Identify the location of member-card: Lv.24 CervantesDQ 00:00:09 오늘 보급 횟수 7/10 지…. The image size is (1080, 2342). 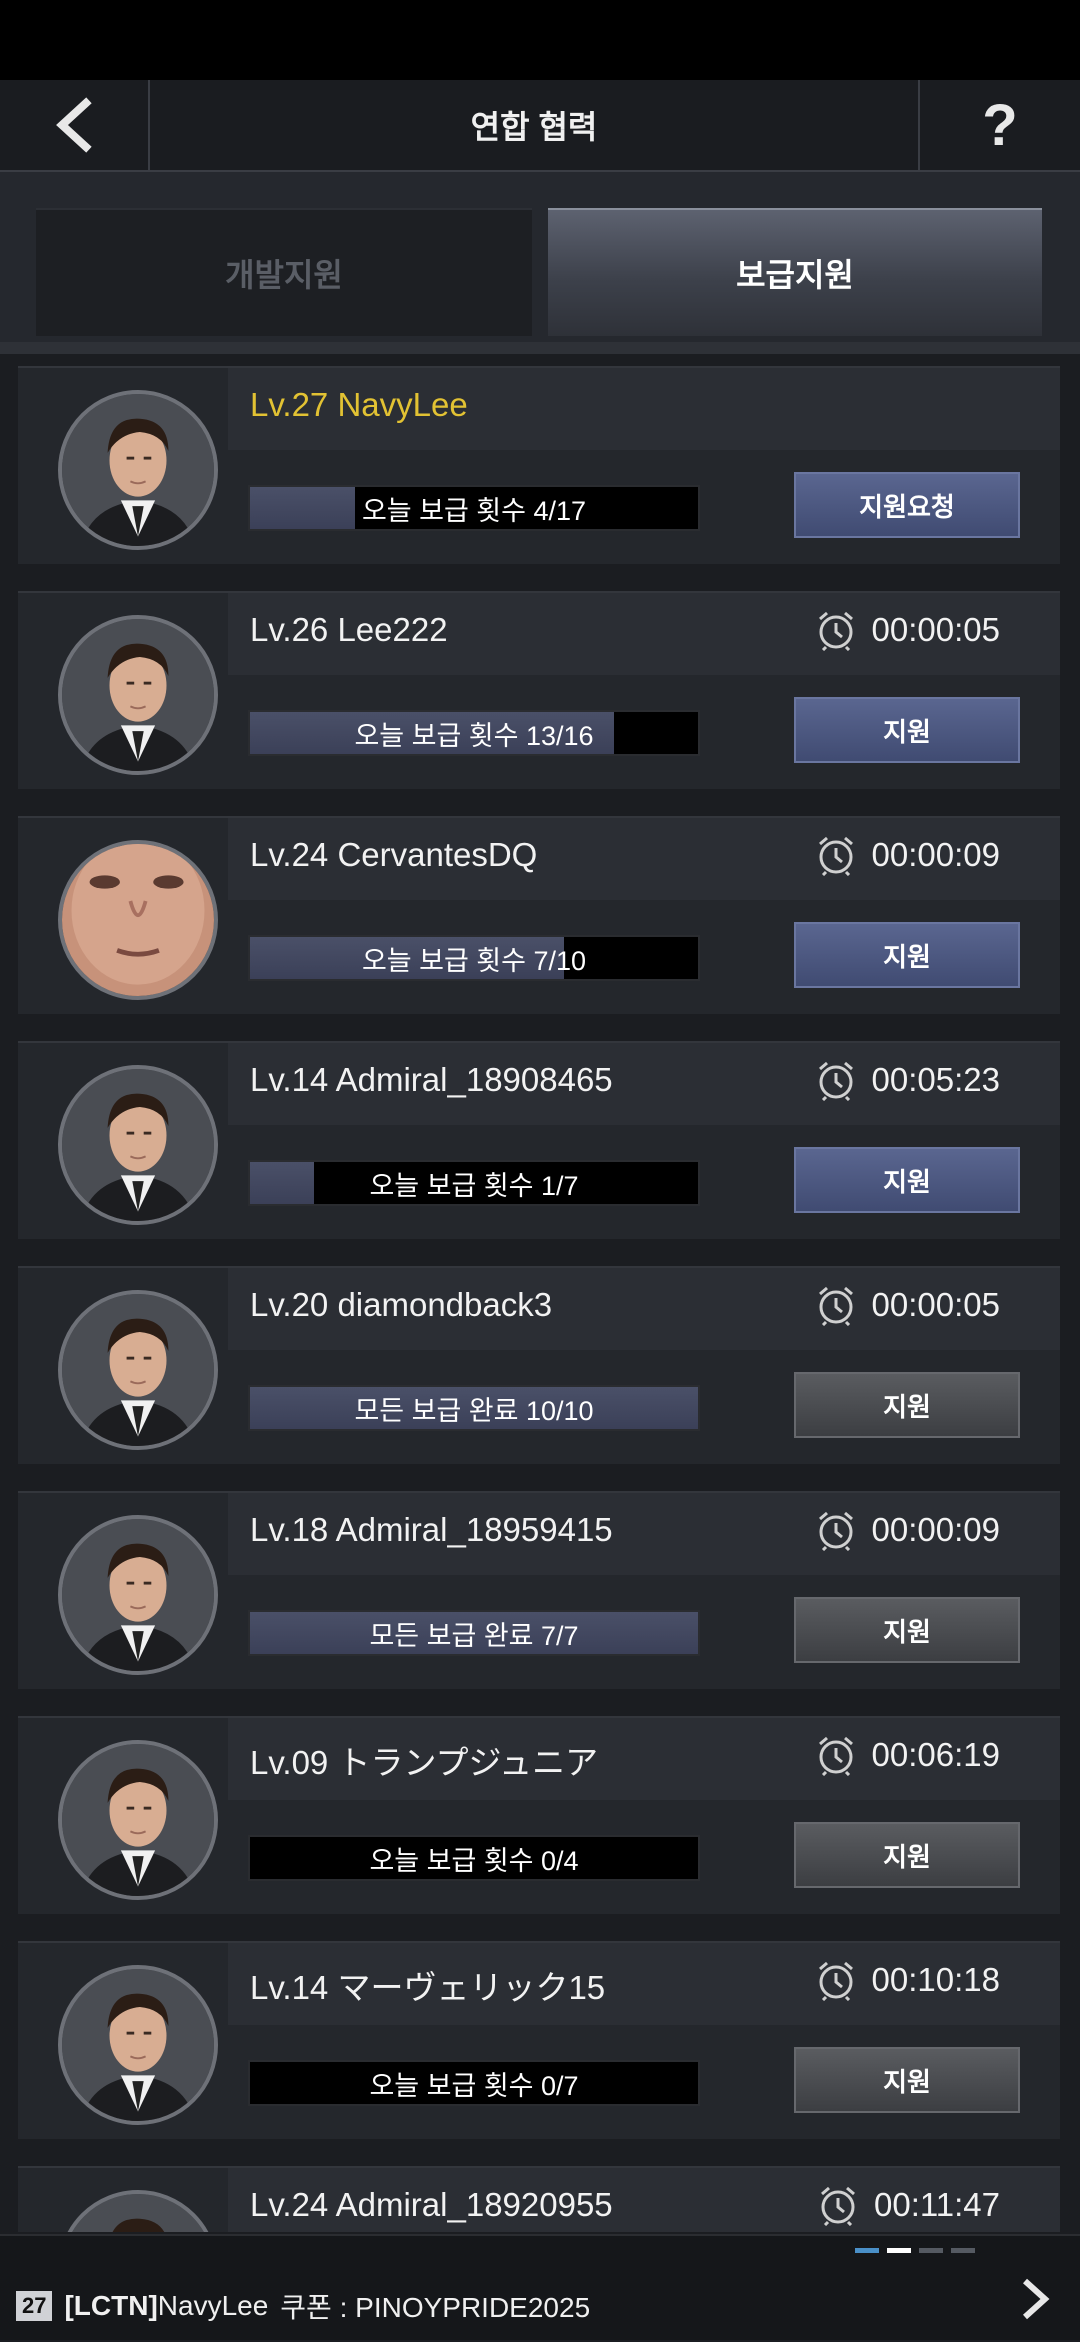
(539, 915).